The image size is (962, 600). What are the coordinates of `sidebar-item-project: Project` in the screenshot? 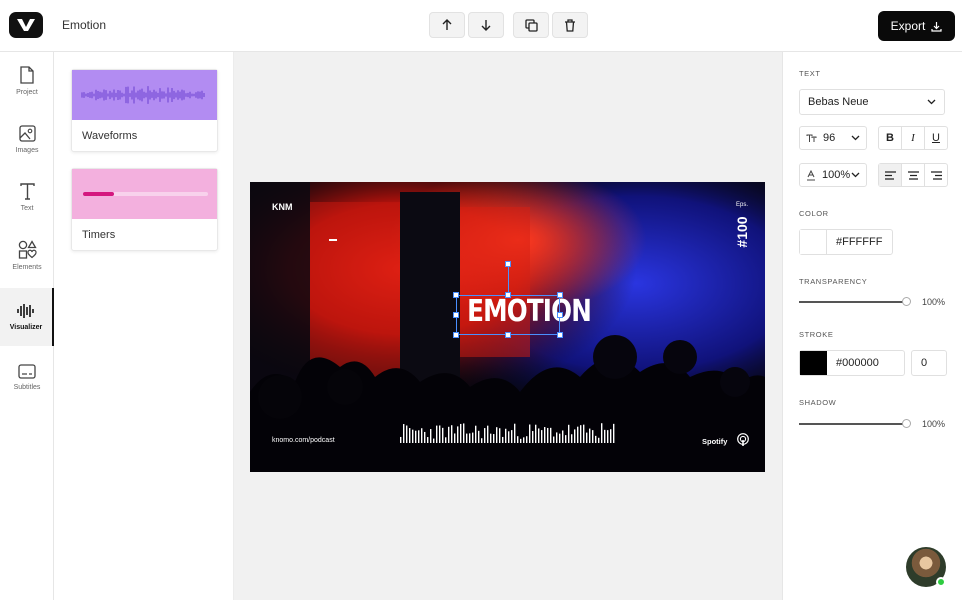 It's located at (27, 81).